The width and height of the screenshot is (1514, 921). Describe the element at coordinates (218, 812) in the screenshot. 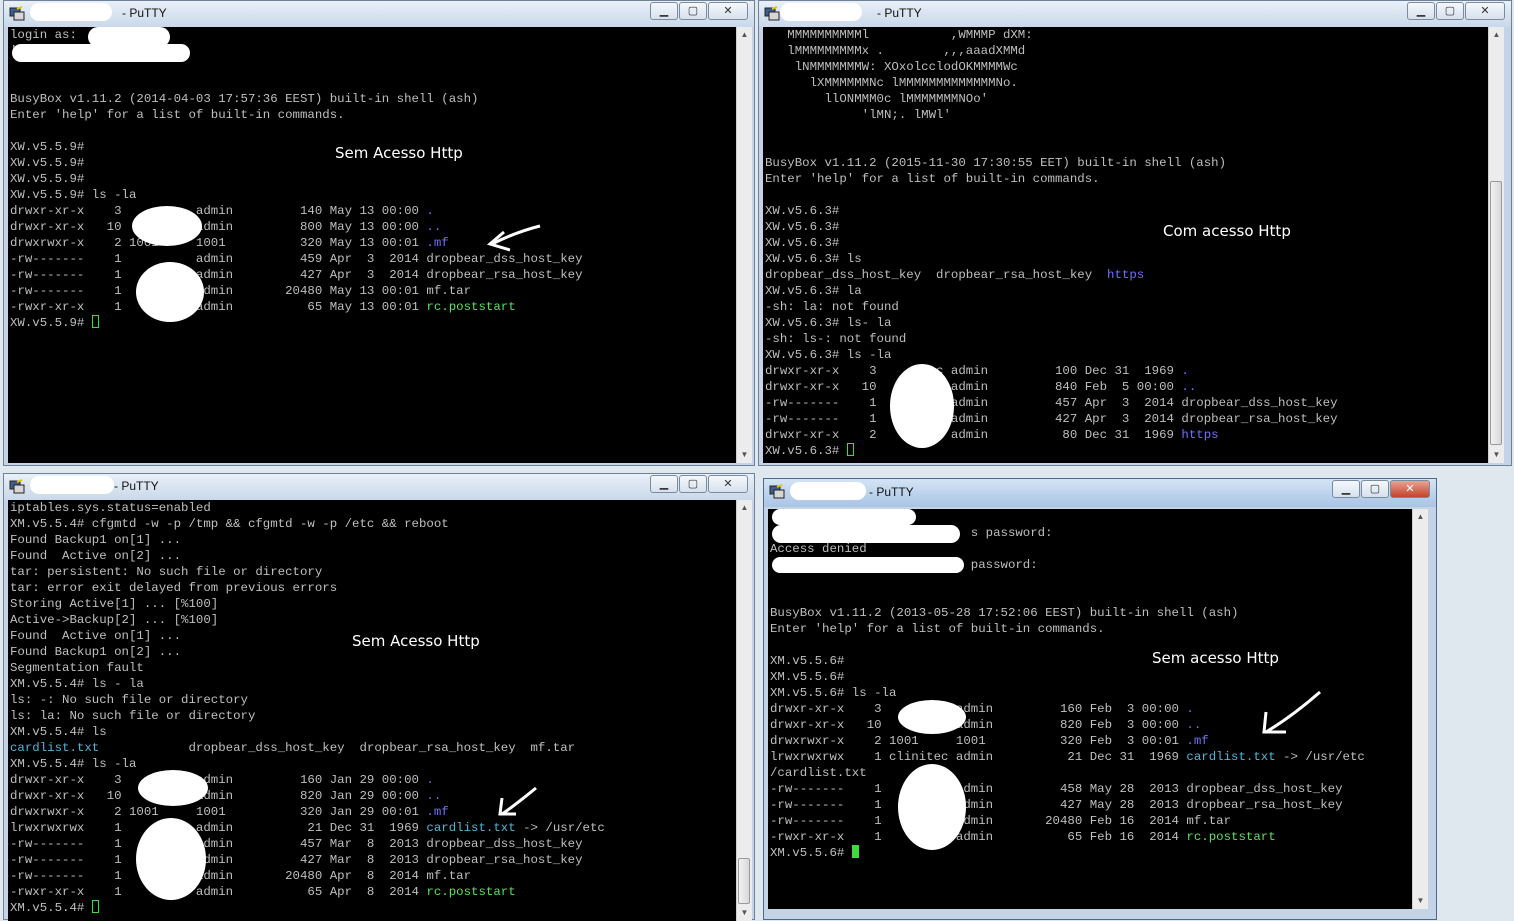

I see `terminal-text: drwxrwxr-x 2 1001 1001 320 Jan 29 00:01` at that location.